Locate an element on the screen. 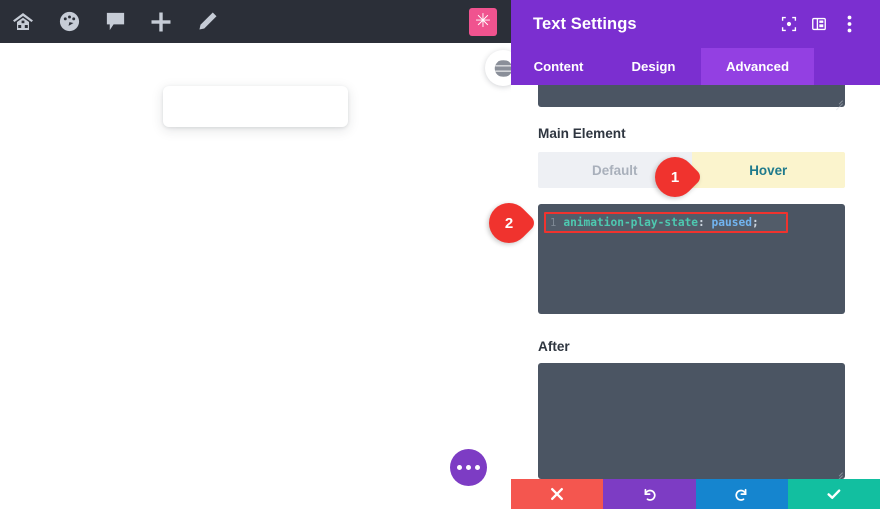  css-colon-token: : is located at coordinates (701, 222).